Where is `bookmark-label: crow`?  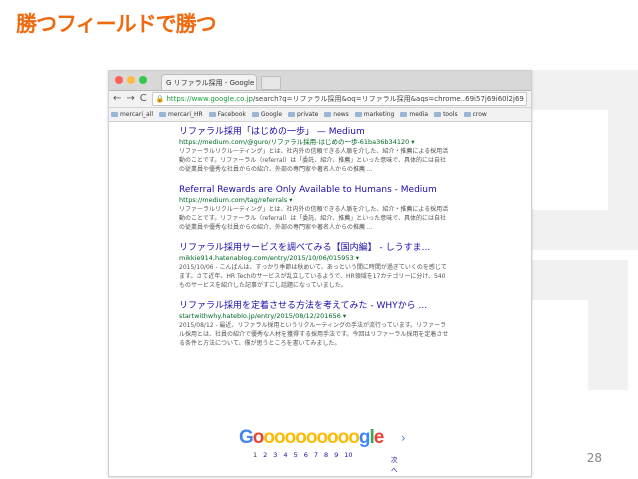
bookmark-label: crow is located at coordinates (479, 114).